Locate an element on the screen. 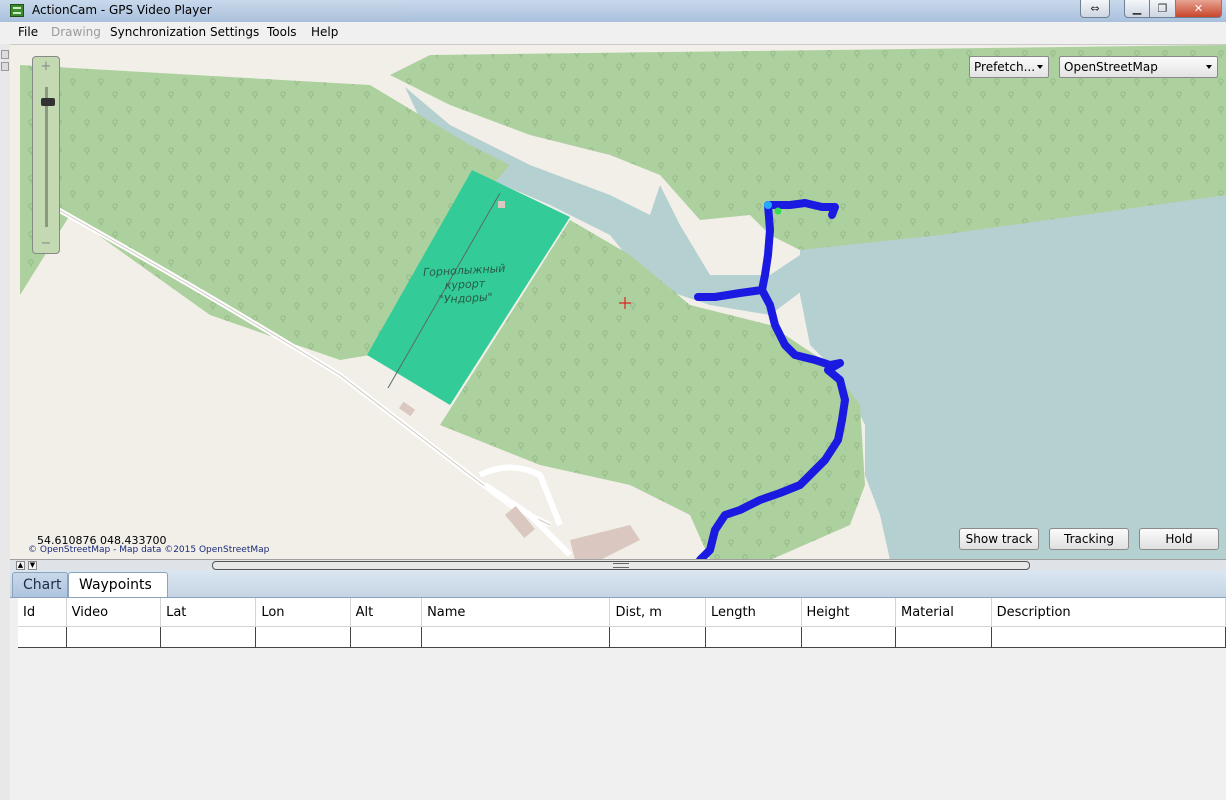  close-icon: ✕ is located at coordinates (1199, 9).